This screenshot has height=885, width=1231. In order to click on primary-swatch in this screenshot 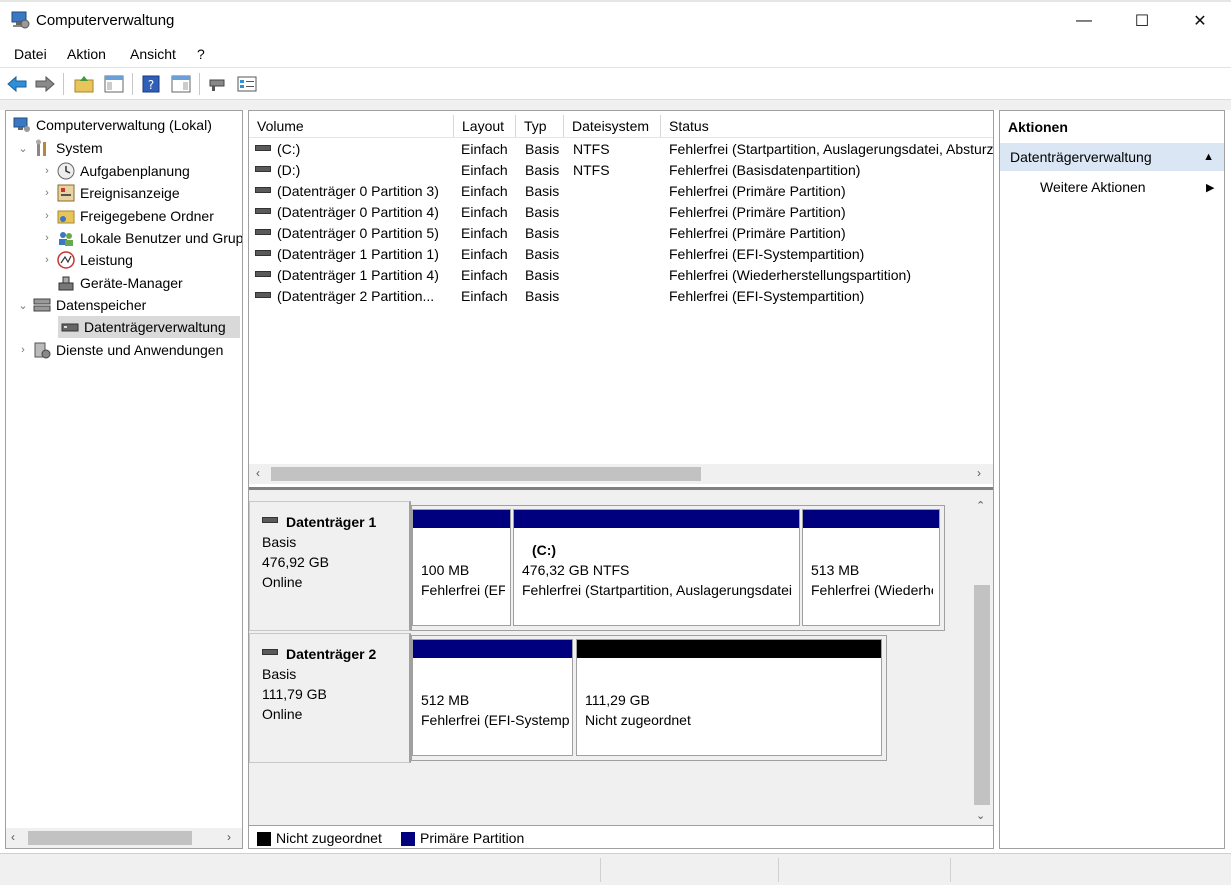, I will do `click(408, 839)`.